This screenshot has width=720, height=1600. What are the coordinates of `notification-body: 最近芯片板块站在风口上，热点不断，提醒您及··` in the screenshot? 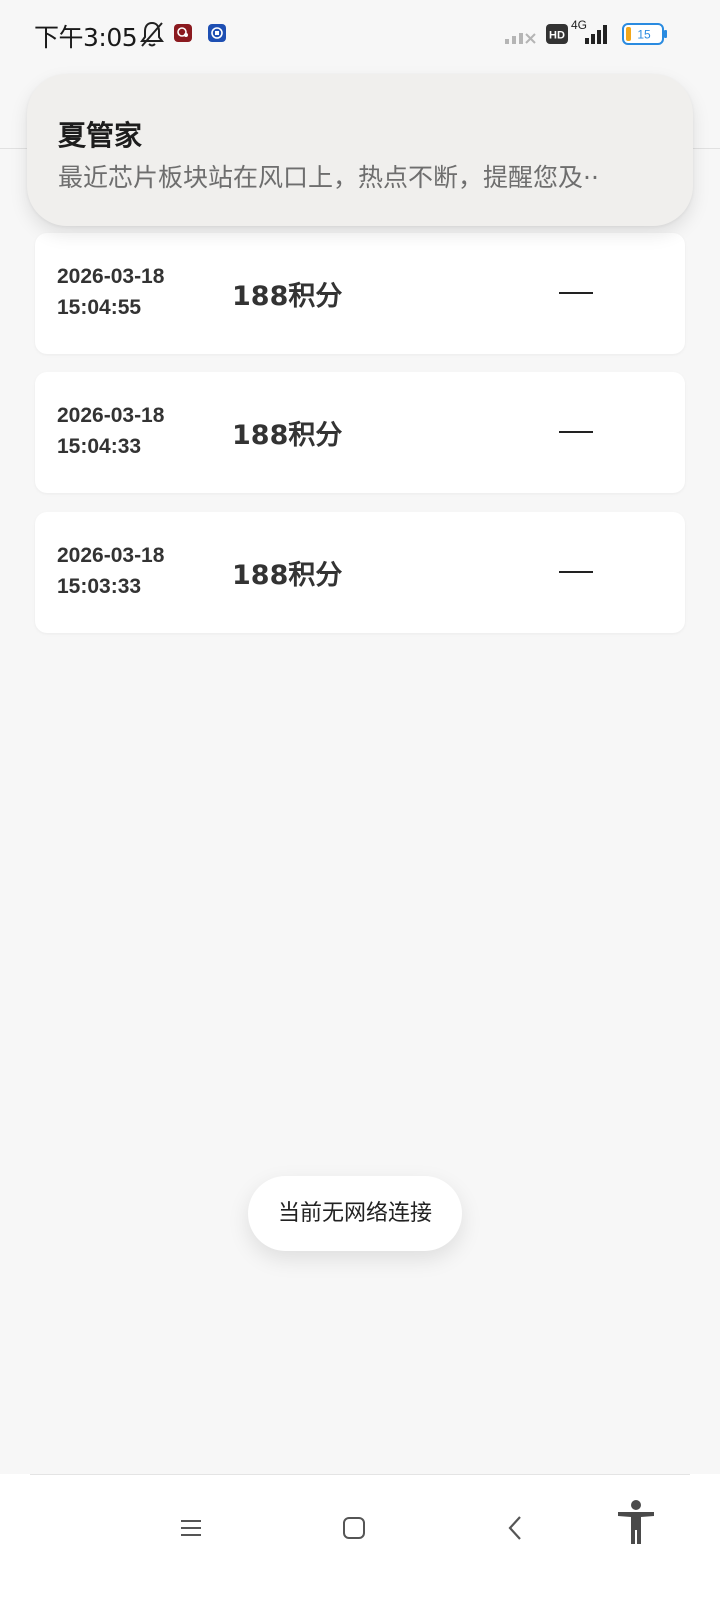 It's located at (328, 177).